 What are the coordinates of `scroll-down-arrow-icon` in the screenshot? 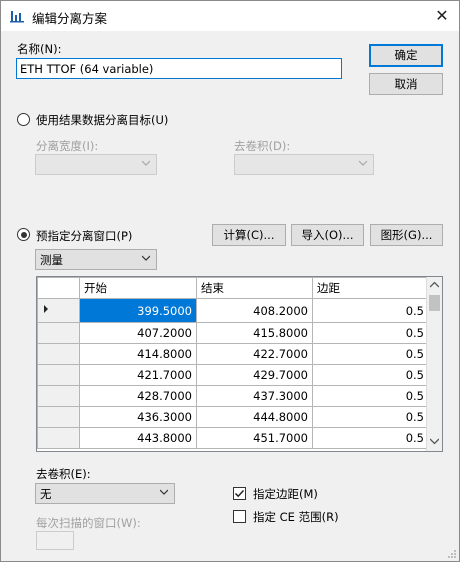 It's located at (434, 441).